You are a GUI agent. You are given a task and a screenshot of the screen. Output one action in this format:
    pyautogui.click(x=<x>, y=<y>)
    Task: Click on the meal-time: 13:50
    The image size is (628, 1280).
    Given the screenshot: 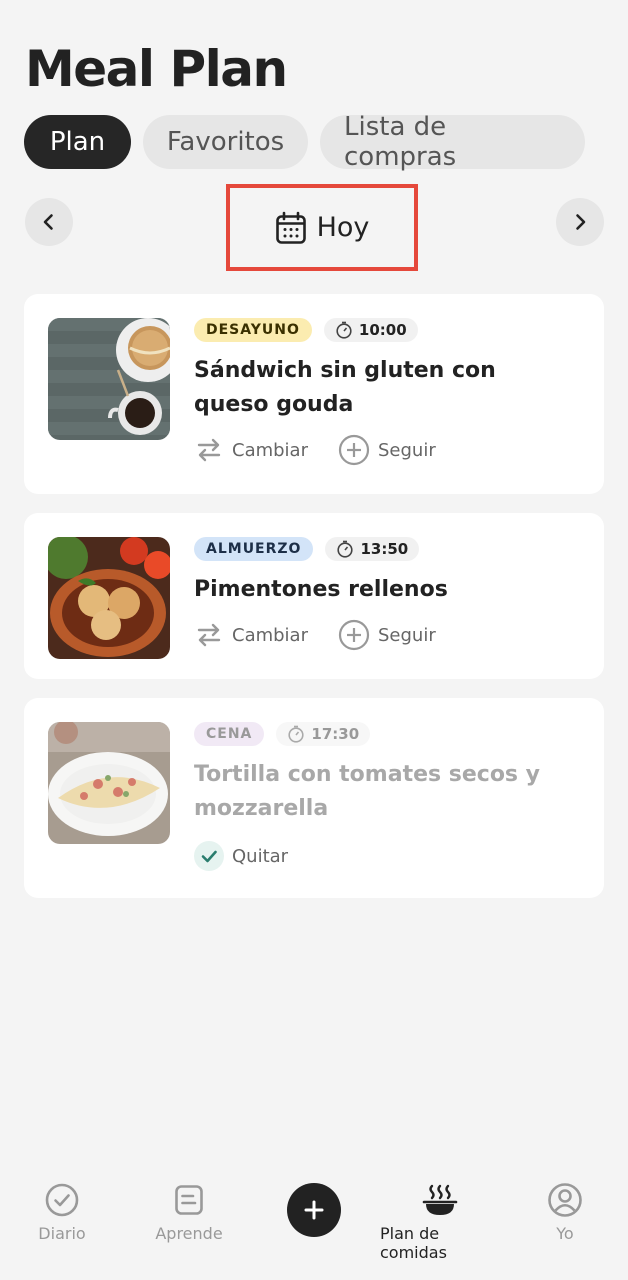 What is the action you would take?
    pyautogui.click(x=372, y=549)
    